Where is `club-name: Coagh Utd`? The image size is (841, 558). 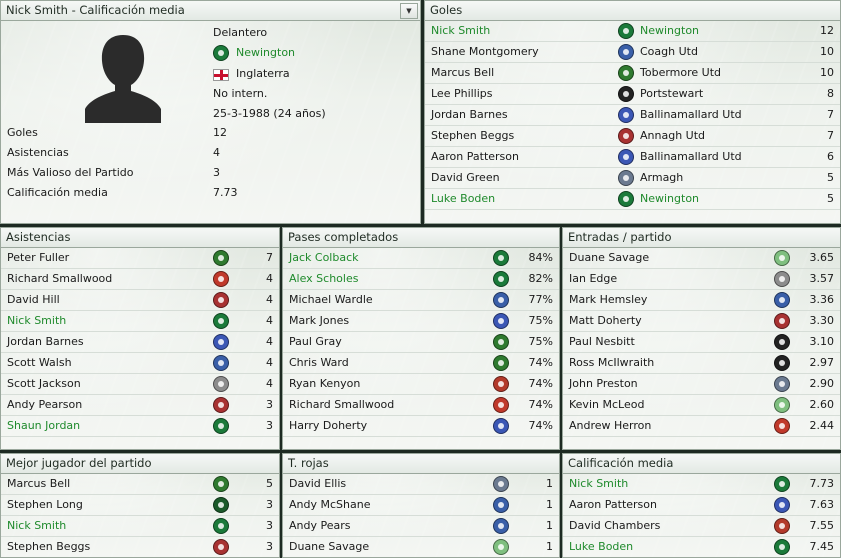
club-name: Coagh Utd is located at coordinates (669, 52).